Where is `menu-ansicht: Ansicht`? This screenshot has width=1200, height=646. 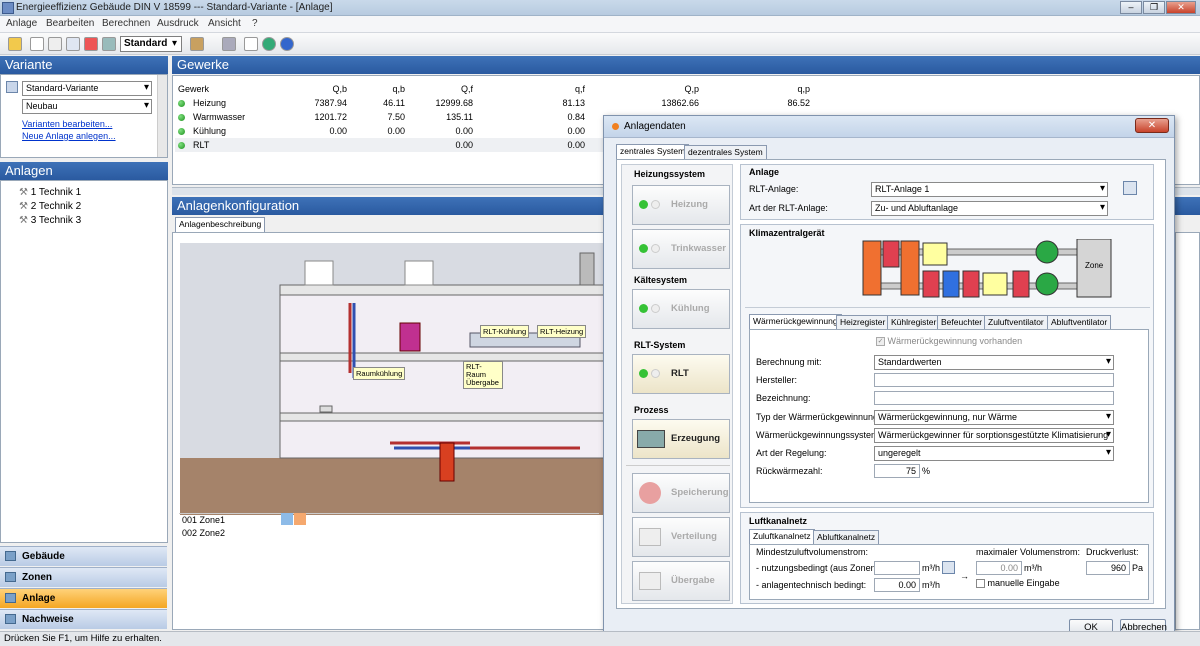
menu-ansicht: Ansicht is located at coordinates (224, 23).